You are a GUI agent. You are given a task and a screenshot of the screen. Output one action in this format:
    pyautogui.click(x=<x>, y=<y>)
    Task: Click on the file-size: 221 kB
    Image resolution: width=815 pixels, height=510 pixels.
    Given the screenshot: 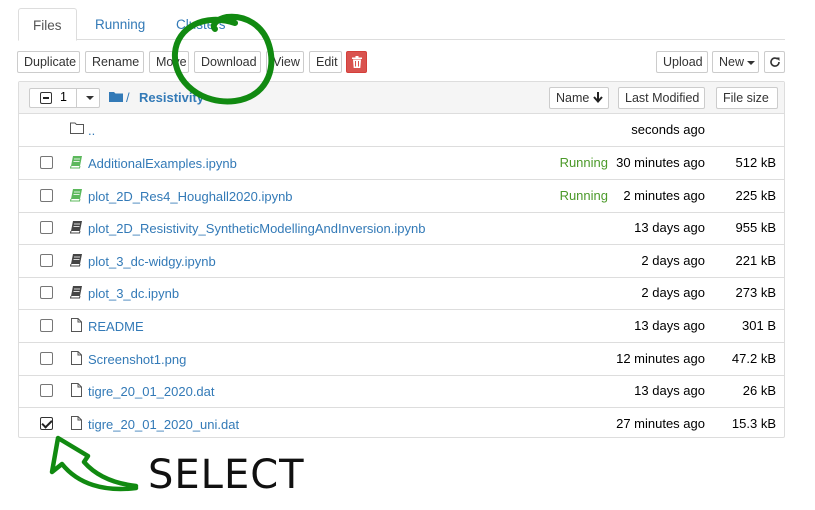 What is the action you would take?
    pyautogui.click(x=755, y=260)
    